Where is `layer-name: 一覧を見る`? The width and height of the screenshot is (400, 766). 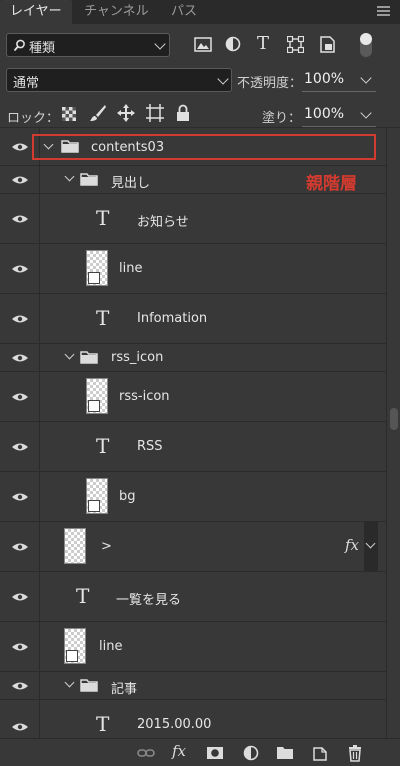 layer-name: 一覧を見る is located at coordinates (149, 600).